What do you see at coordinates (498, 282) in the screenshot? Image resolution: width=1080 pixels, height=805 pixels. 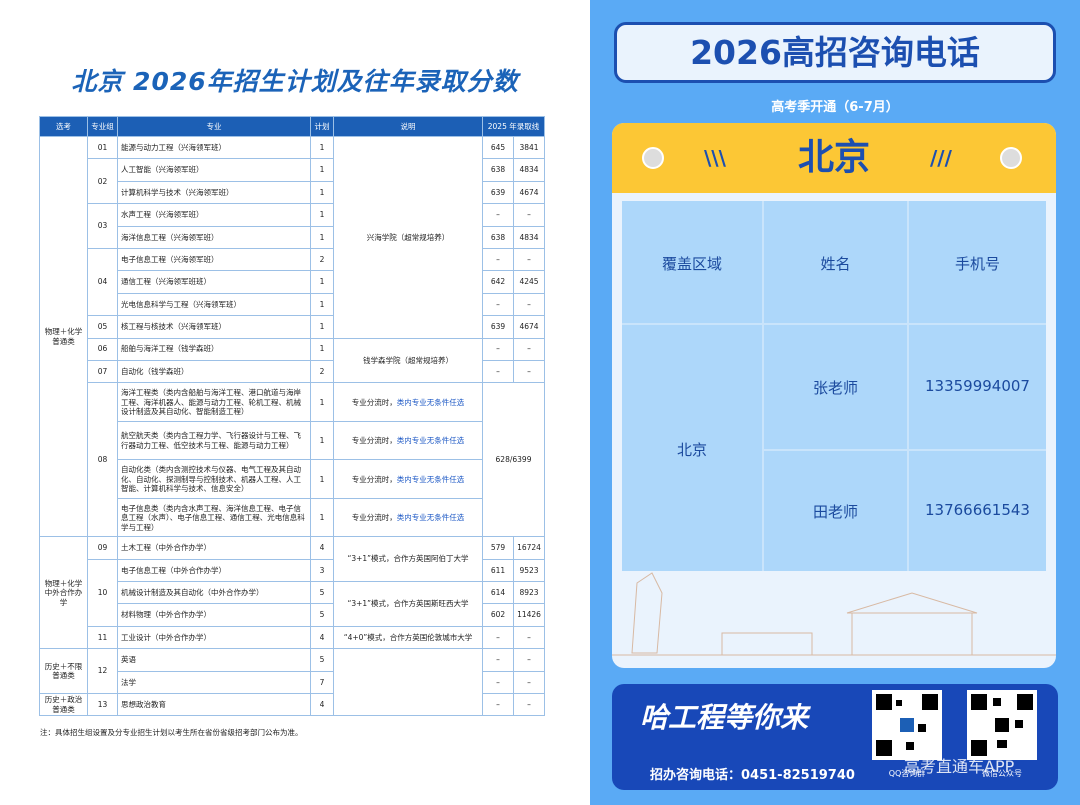 I see `score-cell: 642` at bounding box center [498, 282].